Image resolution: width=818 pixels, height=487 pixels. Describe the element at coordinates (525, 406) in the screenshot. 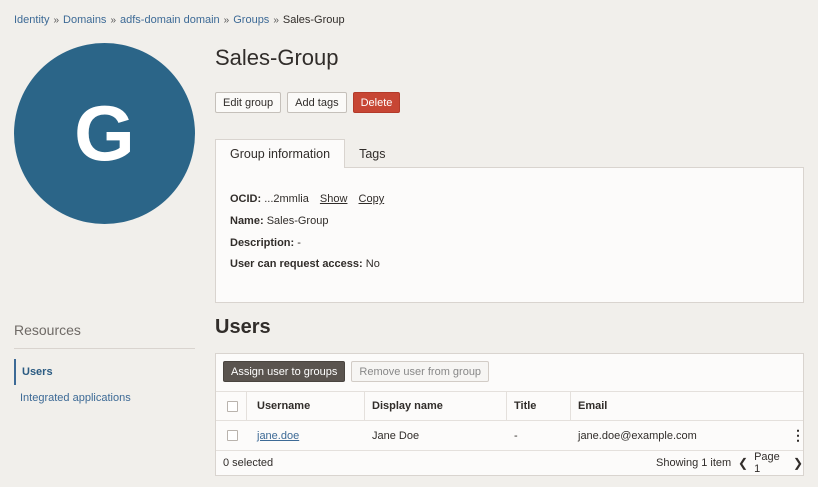

I see `column-header-title: Title` at that location.